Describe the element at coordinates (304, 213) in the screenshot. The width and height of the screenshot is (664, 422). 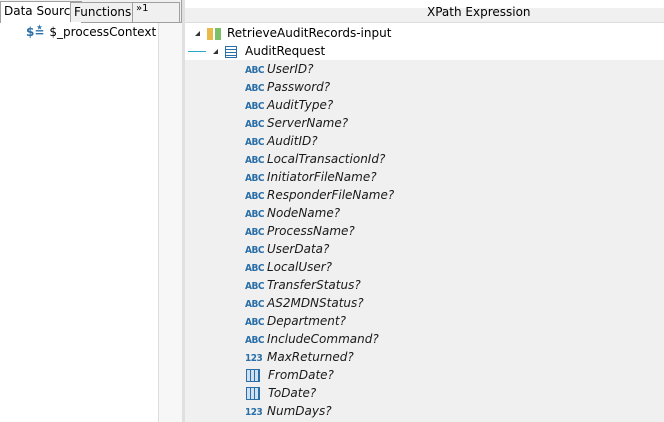
I see `field-label: NodeName?` at that location.